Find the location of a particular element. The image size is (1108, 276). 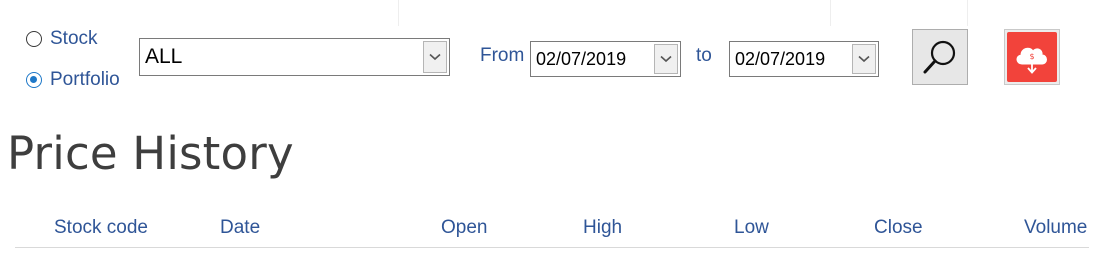

dollar-sign-glyph: $ is located at coordinates (1031, 56).